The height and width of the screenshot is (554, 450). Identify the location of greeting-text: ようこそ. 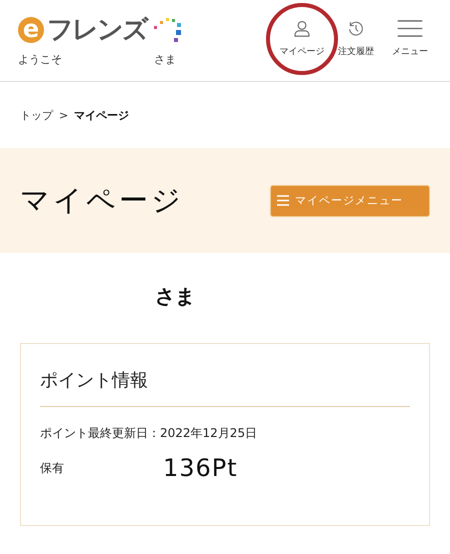
(40, 59).